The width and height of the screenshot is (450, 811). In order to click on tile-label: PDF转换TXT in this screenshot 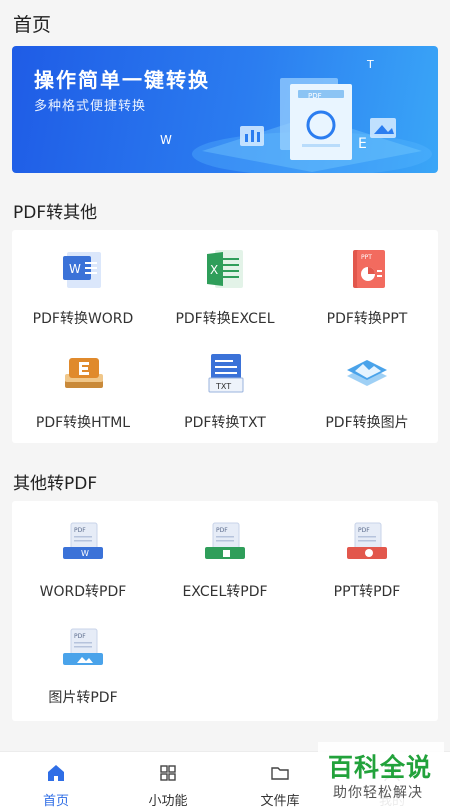, I will do `click(225, 423)`.